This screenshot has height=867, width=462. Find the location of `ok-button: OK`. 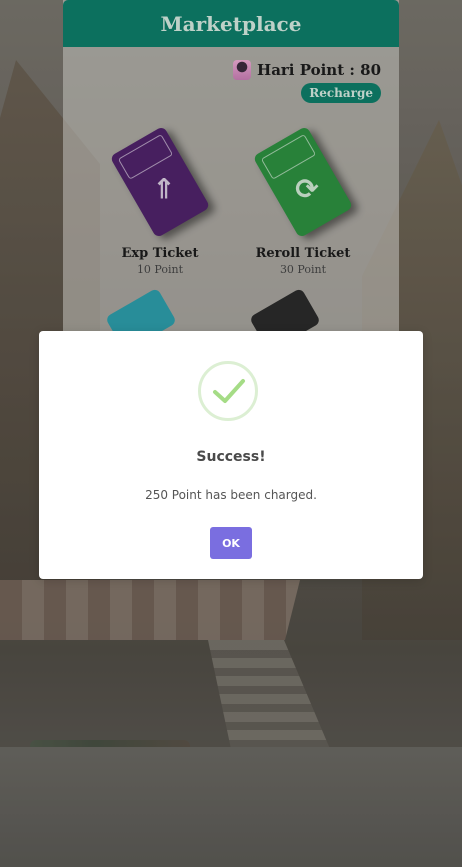

ok-button: OK is located at coordinates (231, 543).